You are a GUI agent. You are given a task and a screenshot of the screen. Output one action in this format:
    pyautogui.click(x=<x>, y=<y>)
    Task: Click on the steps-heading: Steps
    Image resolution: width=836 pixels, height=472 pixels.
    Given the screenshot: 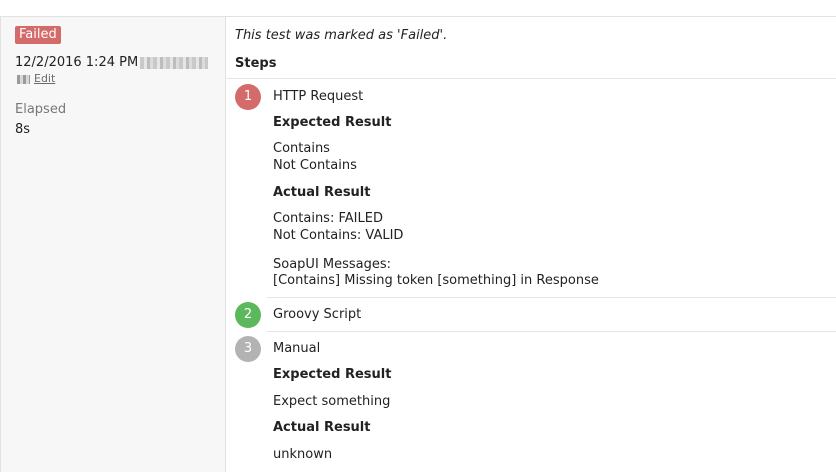 What is the action you would take?
    pyautogui.click(x=256, y=63)
    